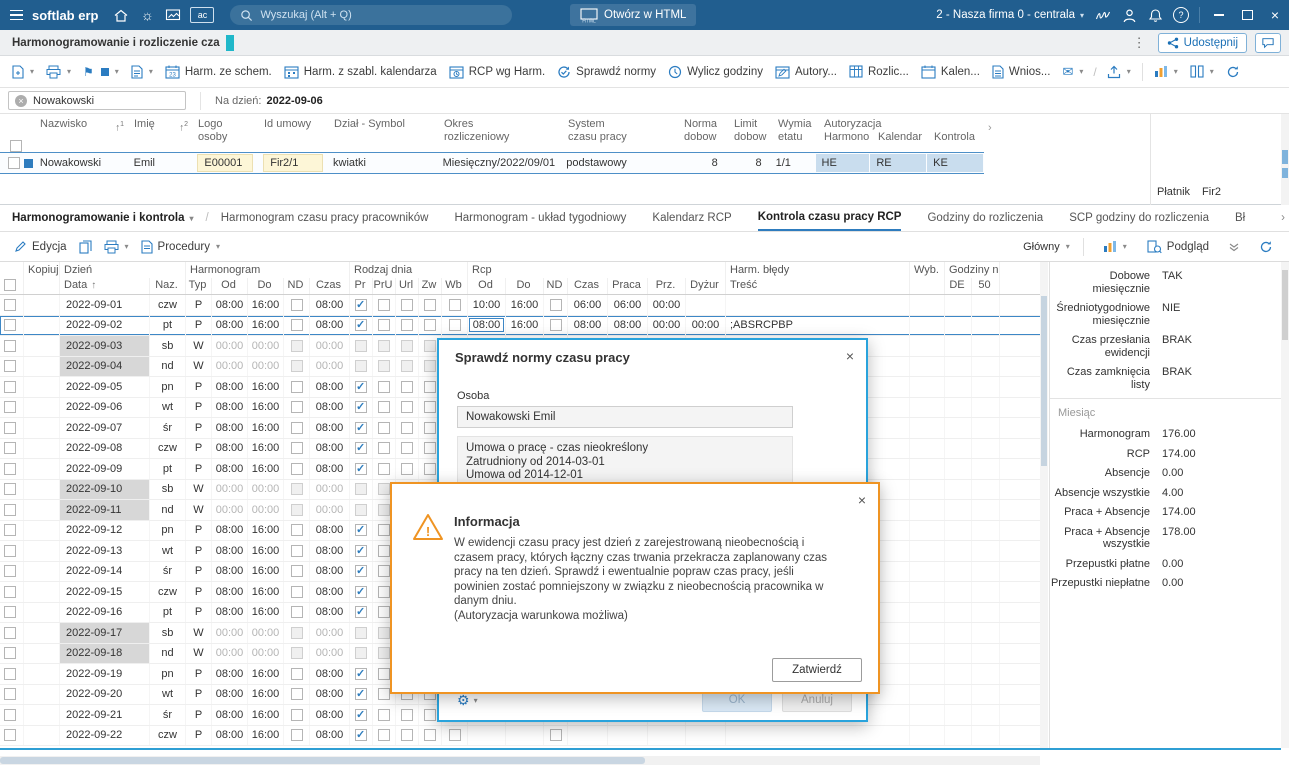  Describe the element at coordinates (371, 15) in the screenshot. I see `search-input: Wyszukaj (Alt + Q)` at that location.